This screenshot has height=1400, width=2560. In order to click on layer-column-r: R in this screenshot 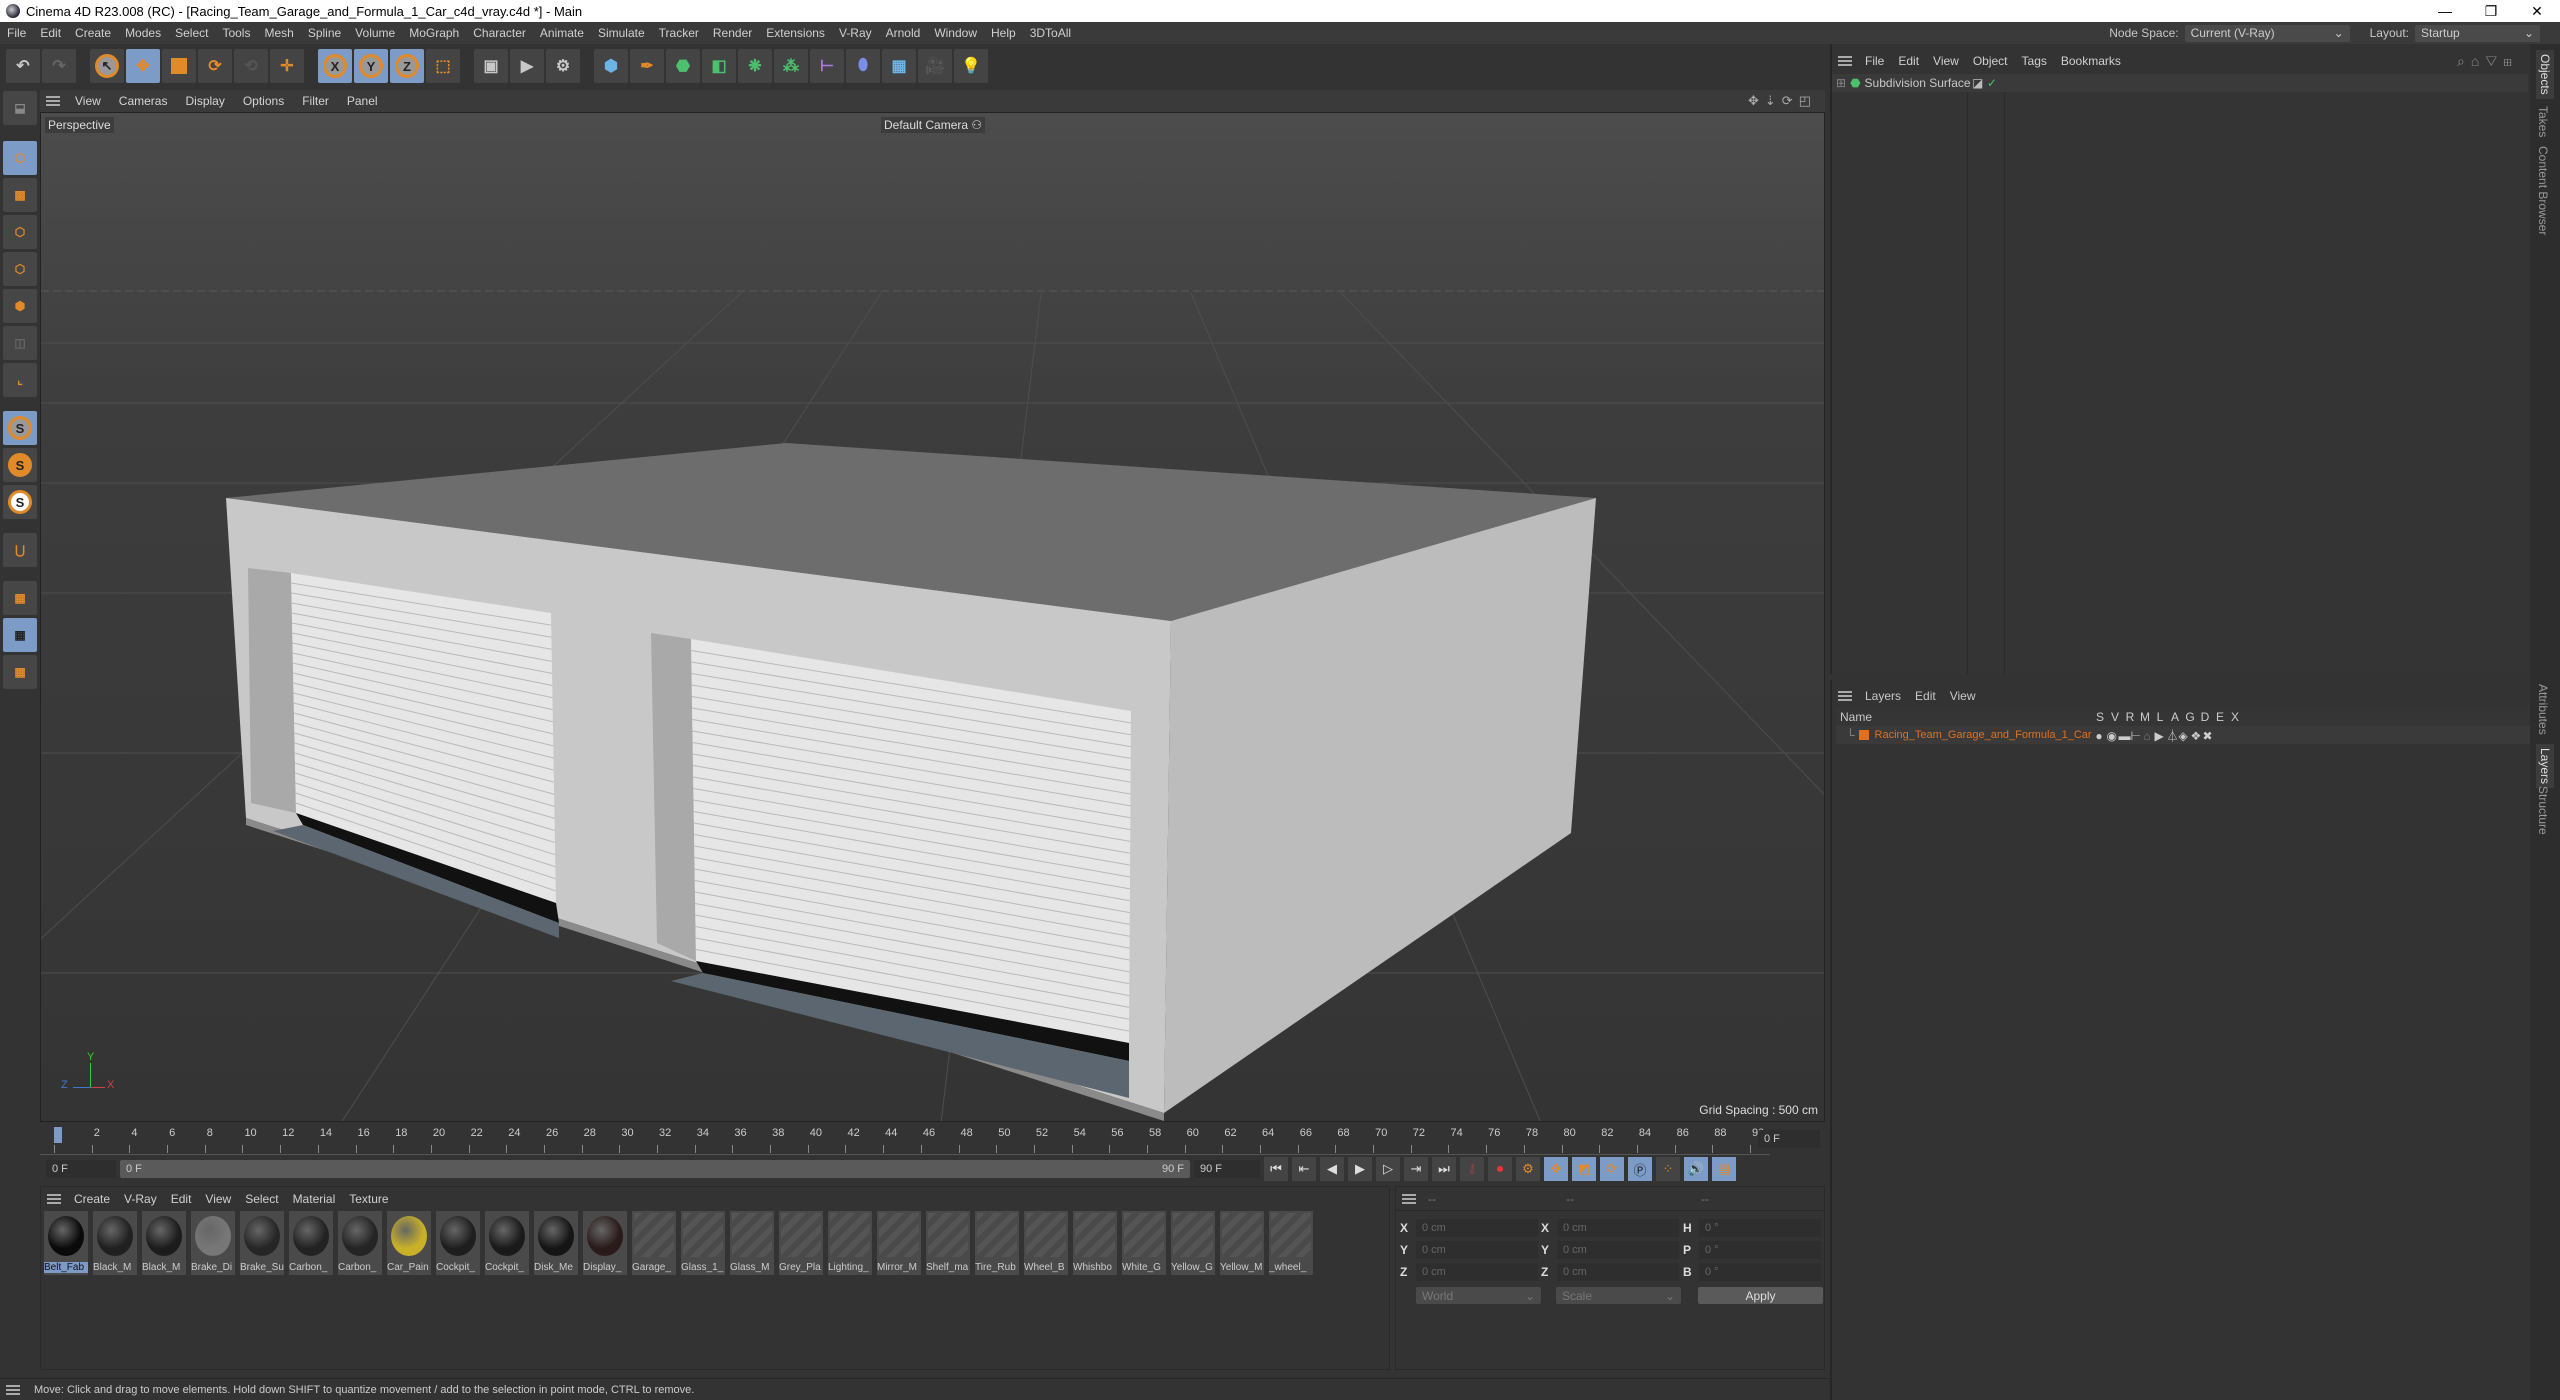, I will do `click(2130, 717)`.